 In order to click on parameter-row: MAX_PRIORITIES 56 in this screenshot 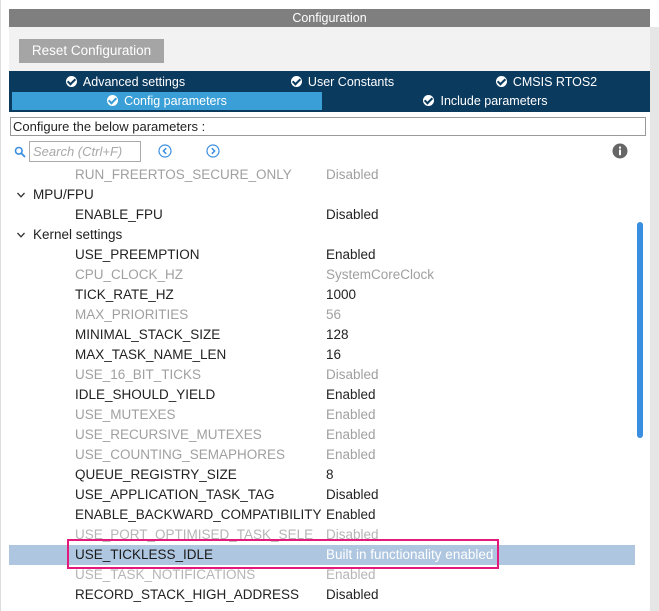, I will do `click(322, 315)`.